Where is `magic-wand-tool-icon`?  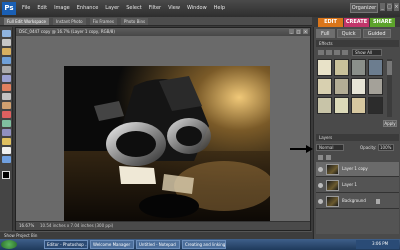
magic-wand-tool-icon is located at coordinates (6, 87).